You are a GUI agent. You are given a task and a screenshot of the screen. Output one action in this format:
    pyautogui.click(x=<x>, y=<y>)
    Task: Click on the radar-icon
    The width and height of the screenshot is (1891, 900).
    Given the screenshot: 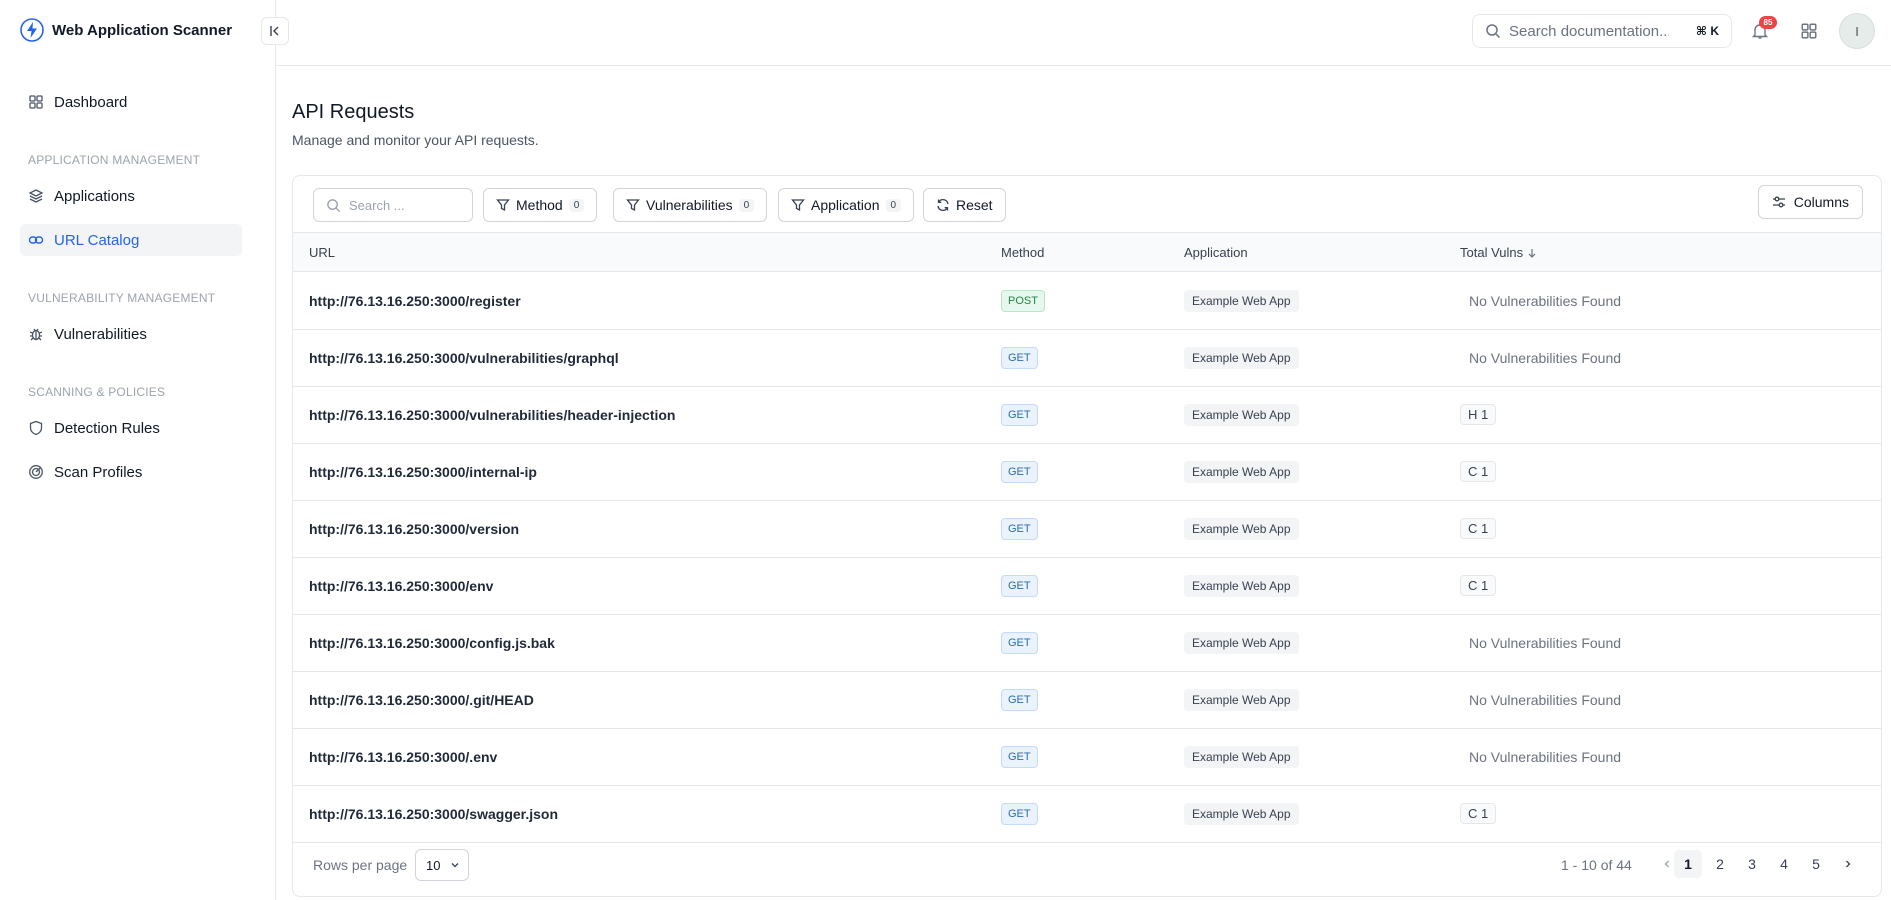 What is the action you would take?
    pyautogui.click(x=36, y=472)
    